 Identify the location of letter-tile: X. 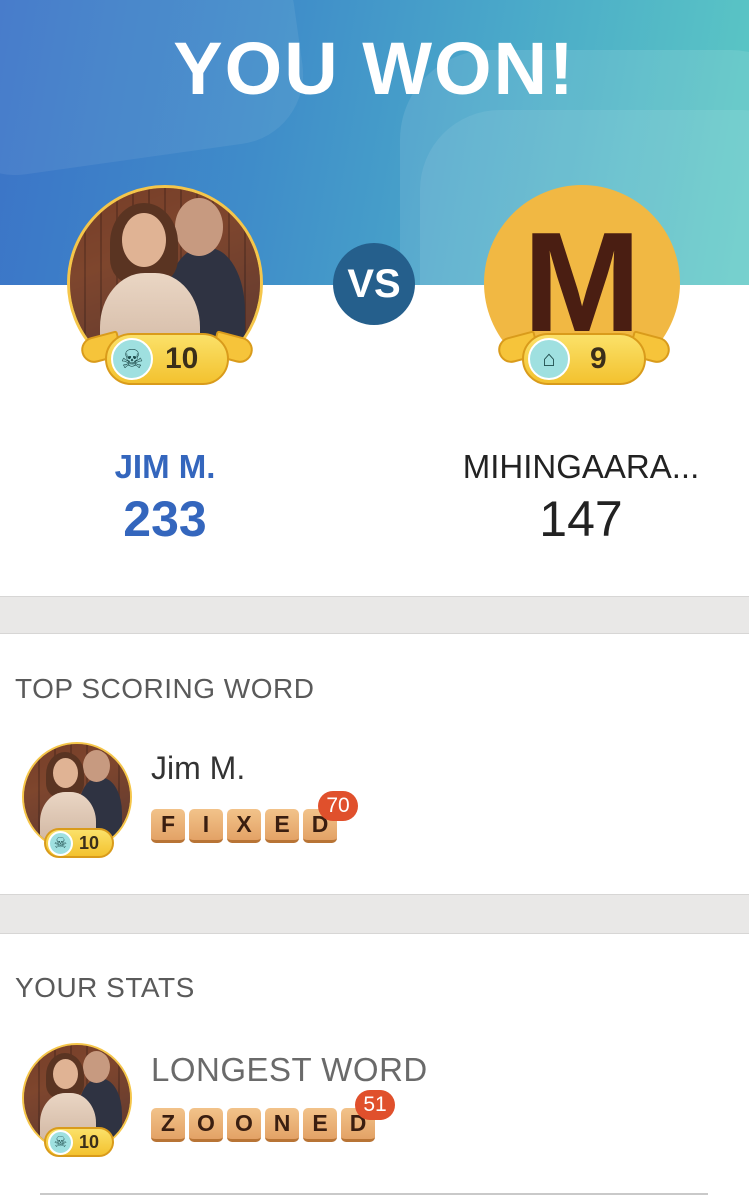
(244, 826).